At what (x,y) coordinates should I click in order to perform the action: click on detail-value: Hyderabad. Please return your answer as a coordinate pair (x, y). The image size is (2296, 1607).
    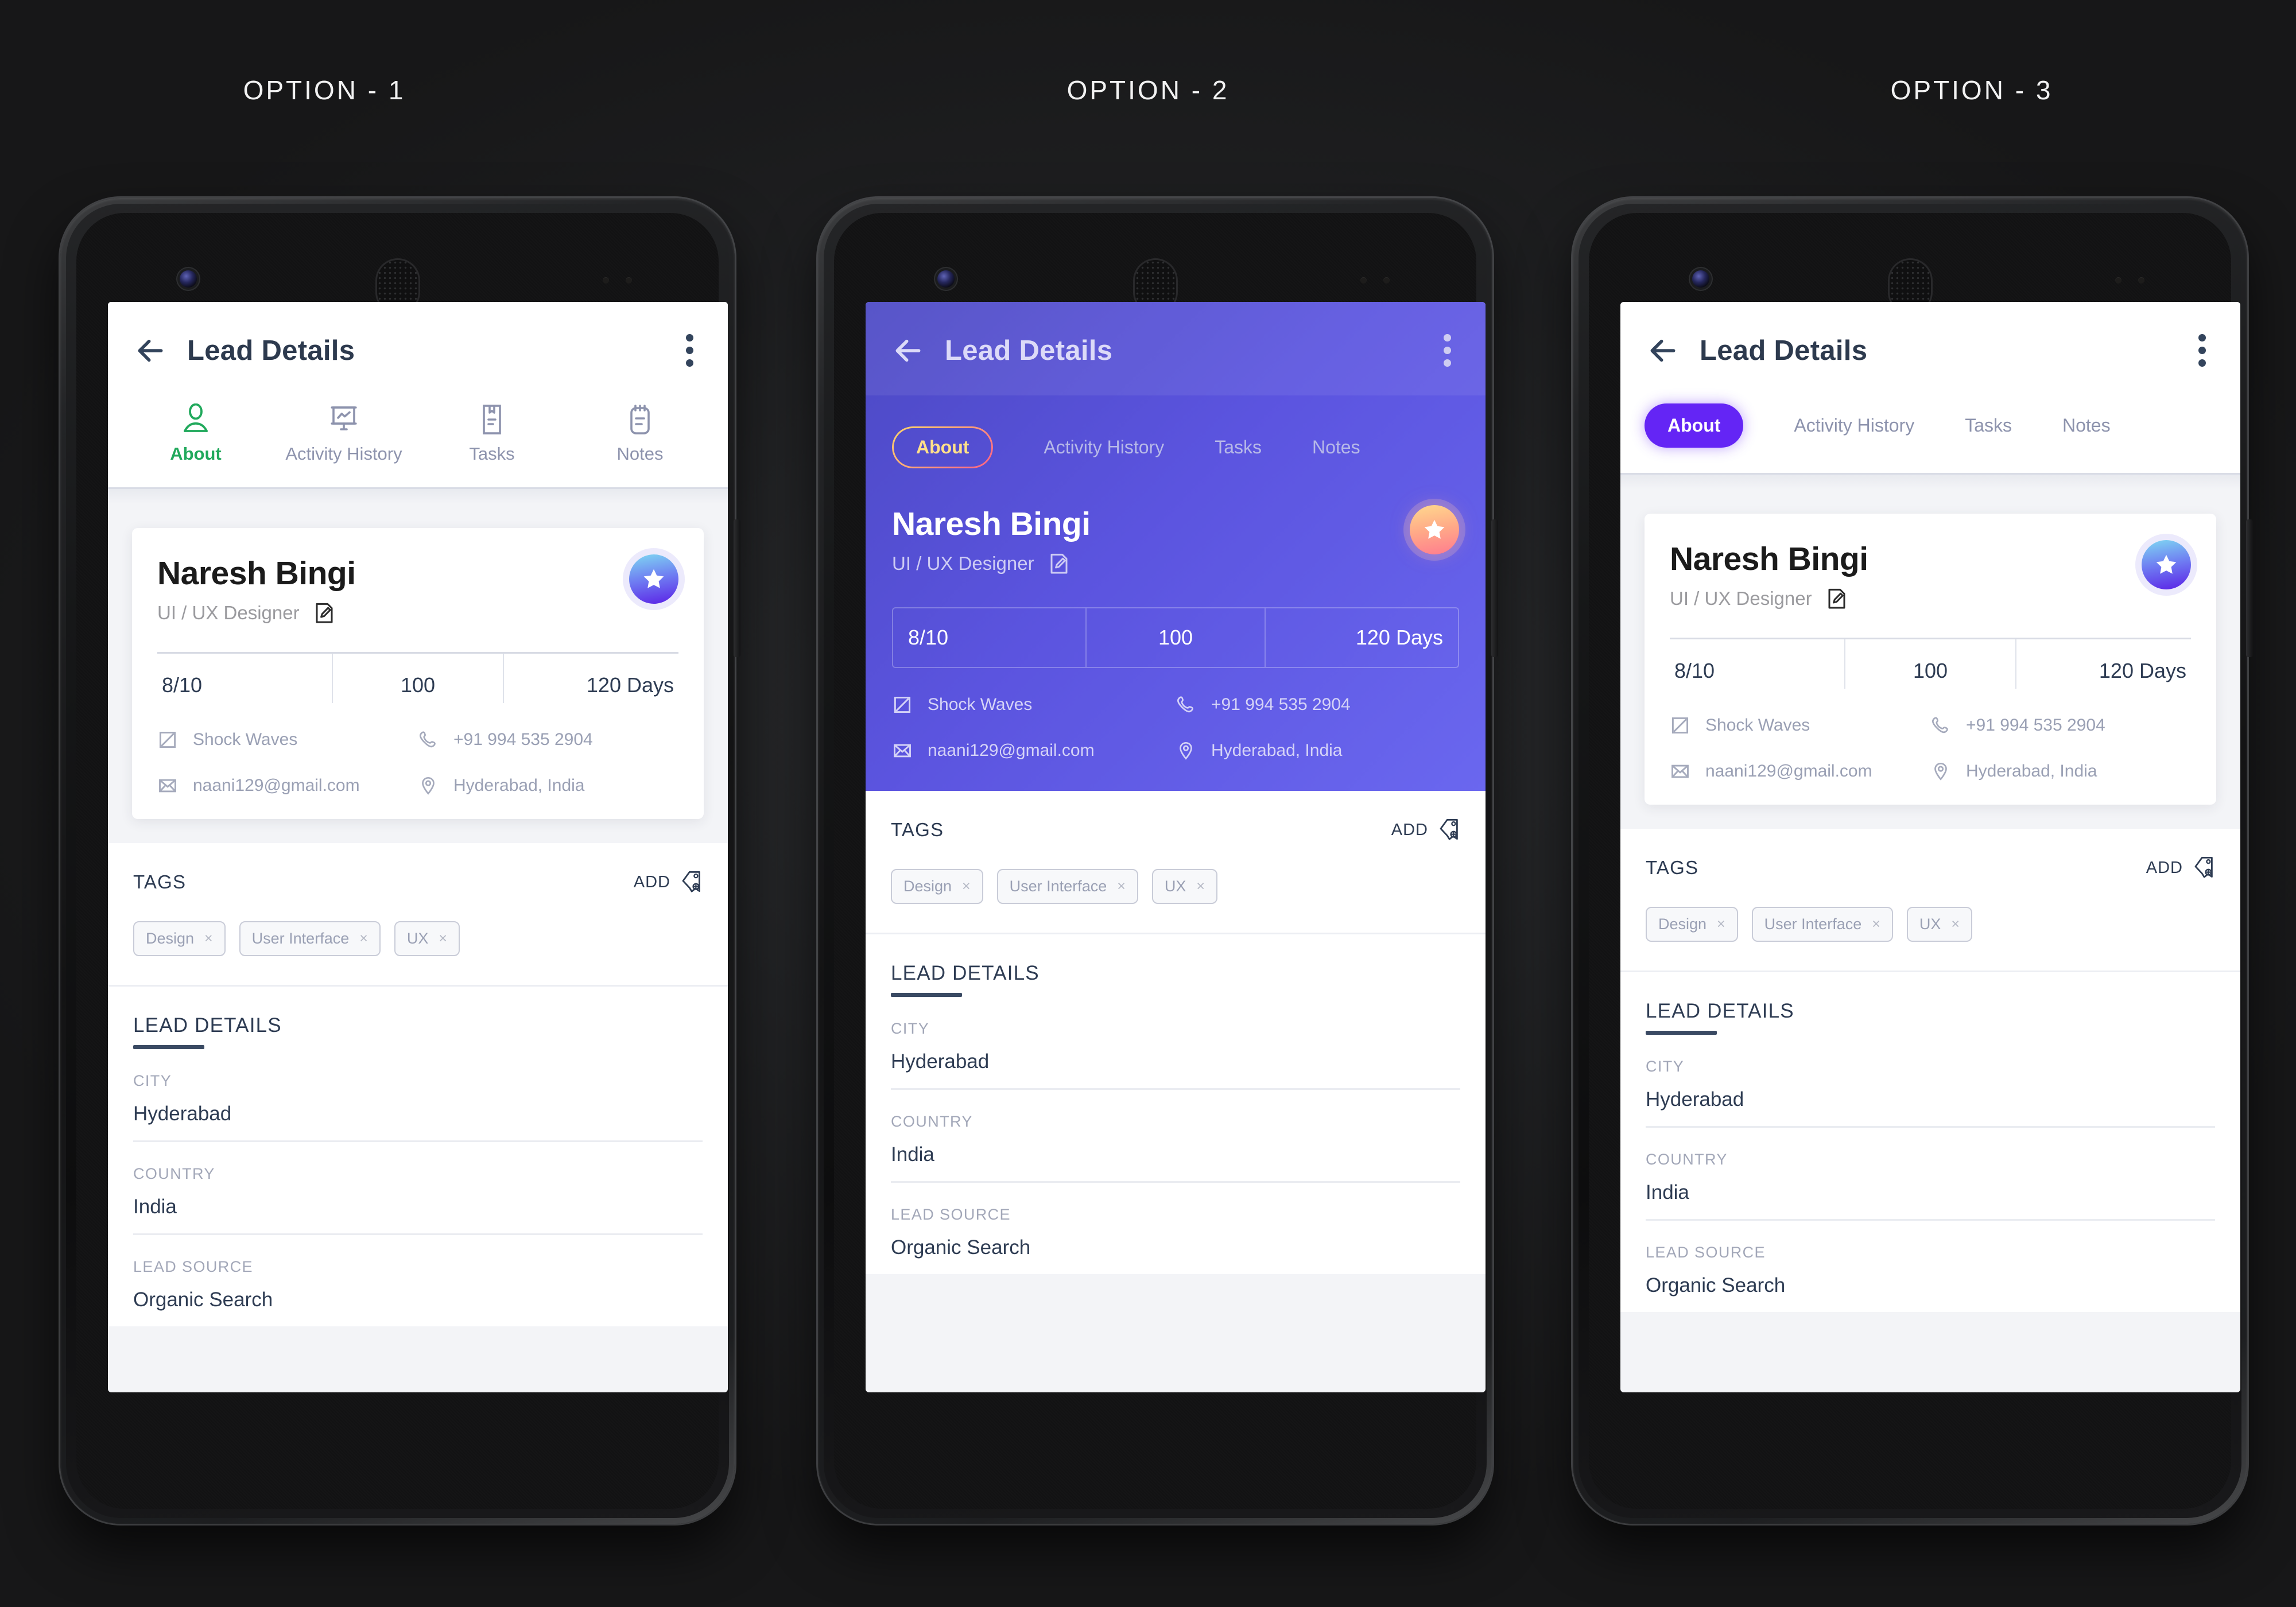
    Looking at the image, I should click on (1695, 1099).